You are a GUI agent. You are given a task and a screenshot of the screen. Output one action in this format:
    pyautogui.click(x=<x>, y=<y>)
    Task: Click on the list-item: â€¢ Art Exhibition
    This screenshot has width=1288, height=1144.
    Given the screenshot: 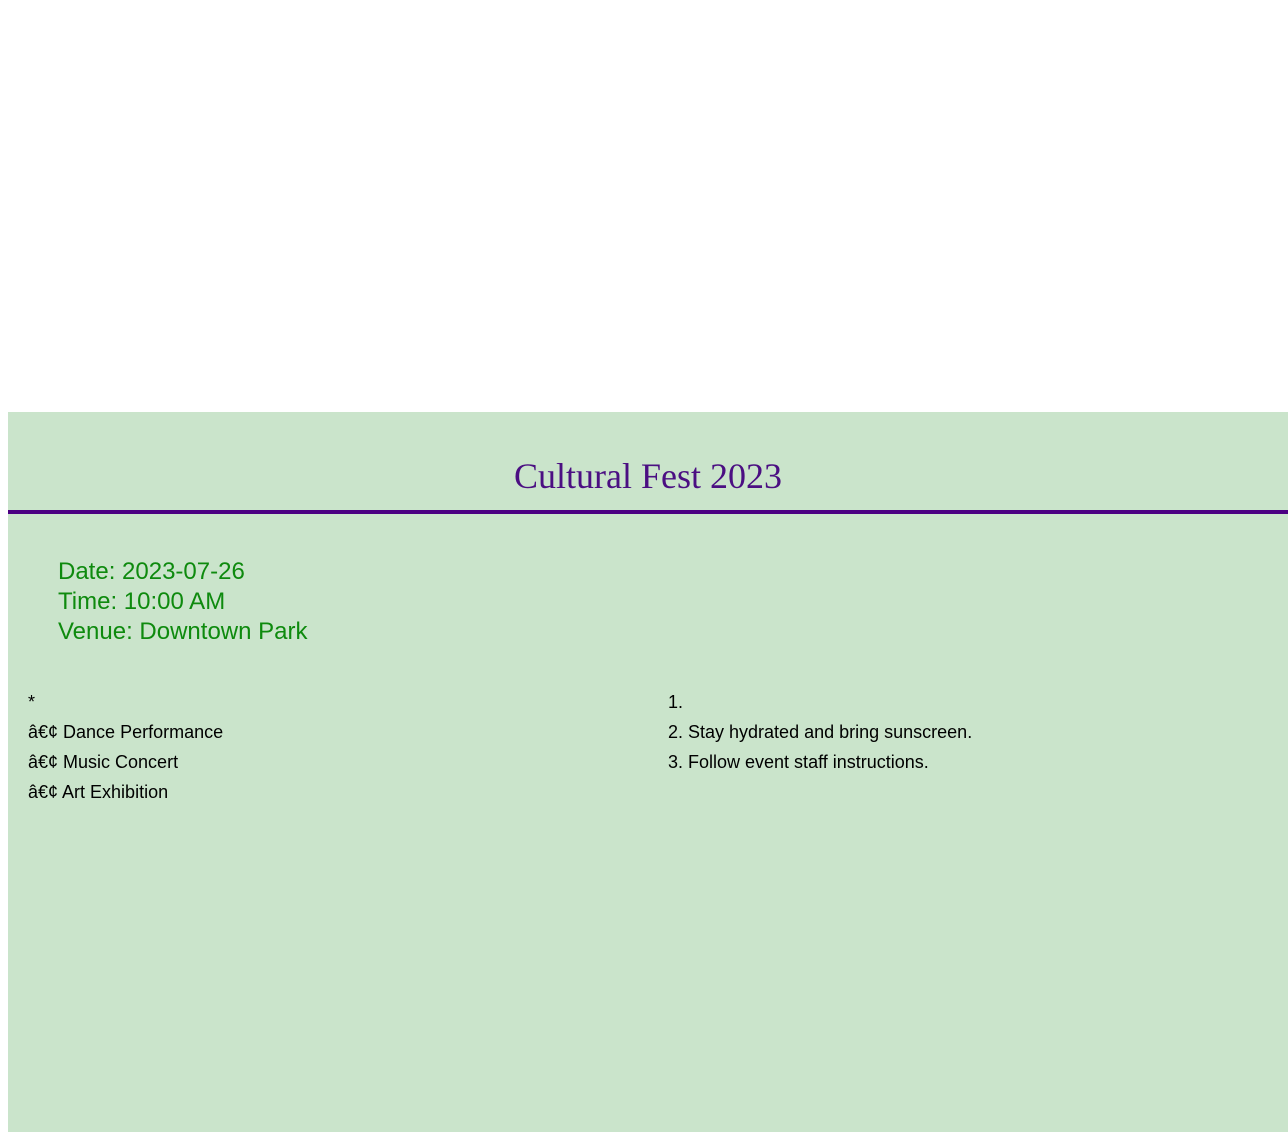 What is the action you would take?
    pyautogui.click(x=98, y=792)
    